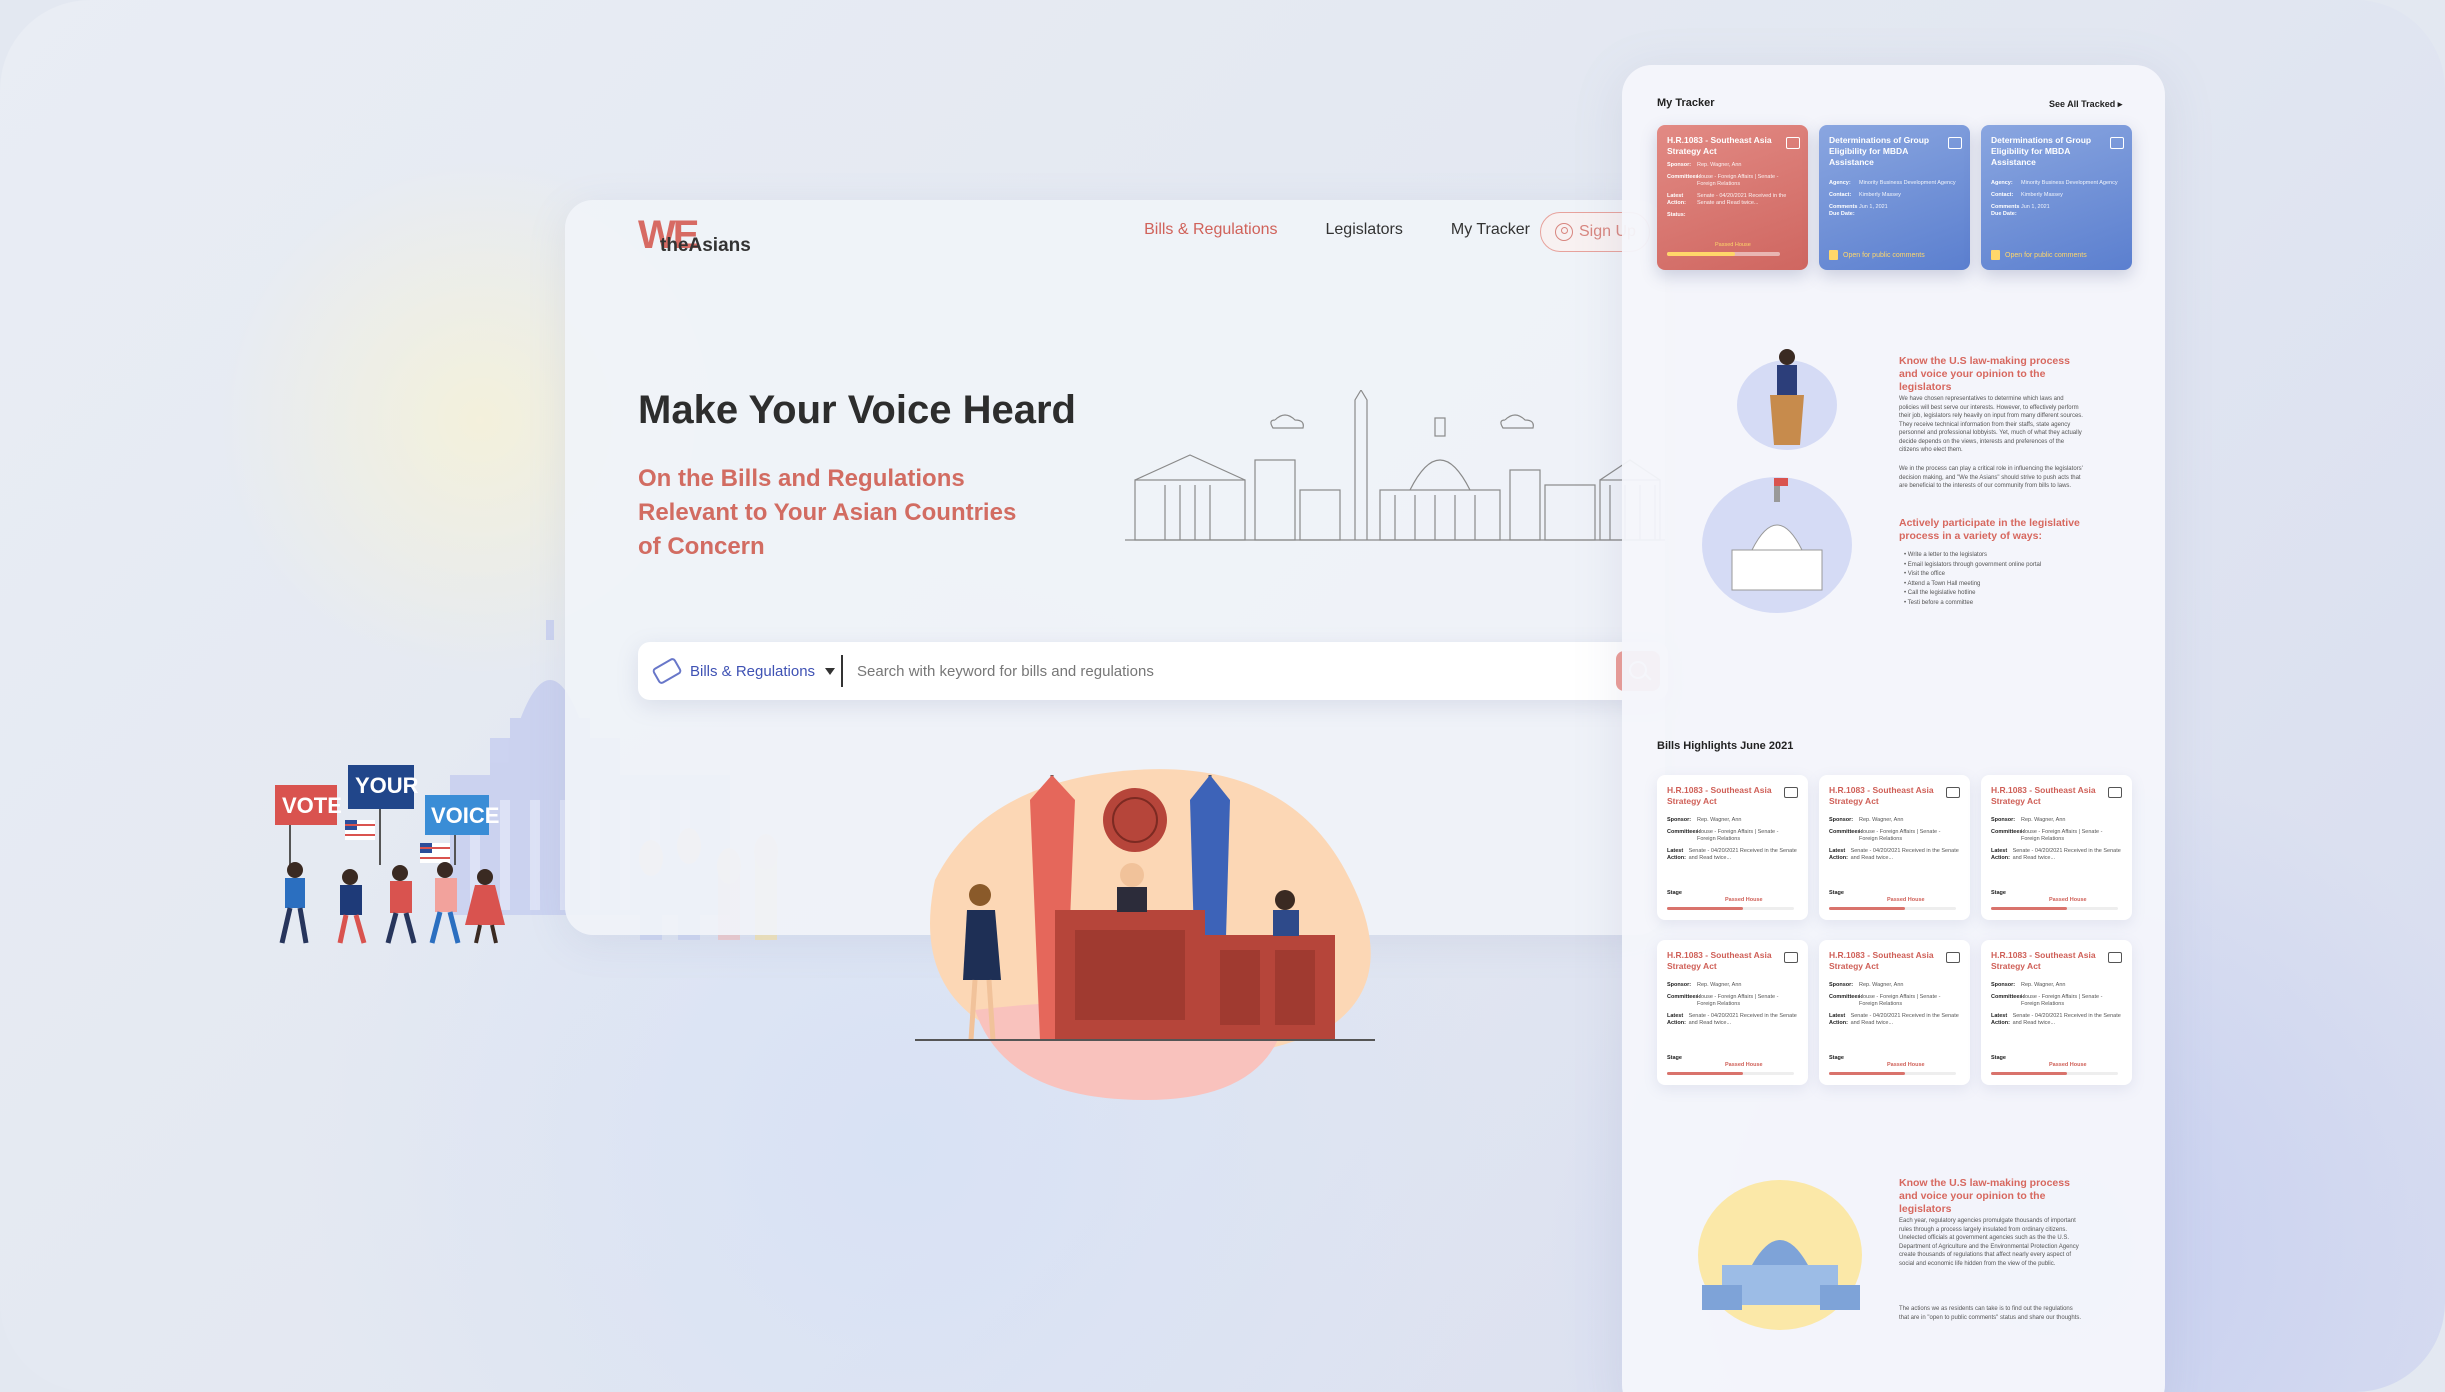 The image size is (2445, 1392). Describe the element at coordinates (1364, 230) in the screenshot. I see `nav-legislators: Legislators` at that location.